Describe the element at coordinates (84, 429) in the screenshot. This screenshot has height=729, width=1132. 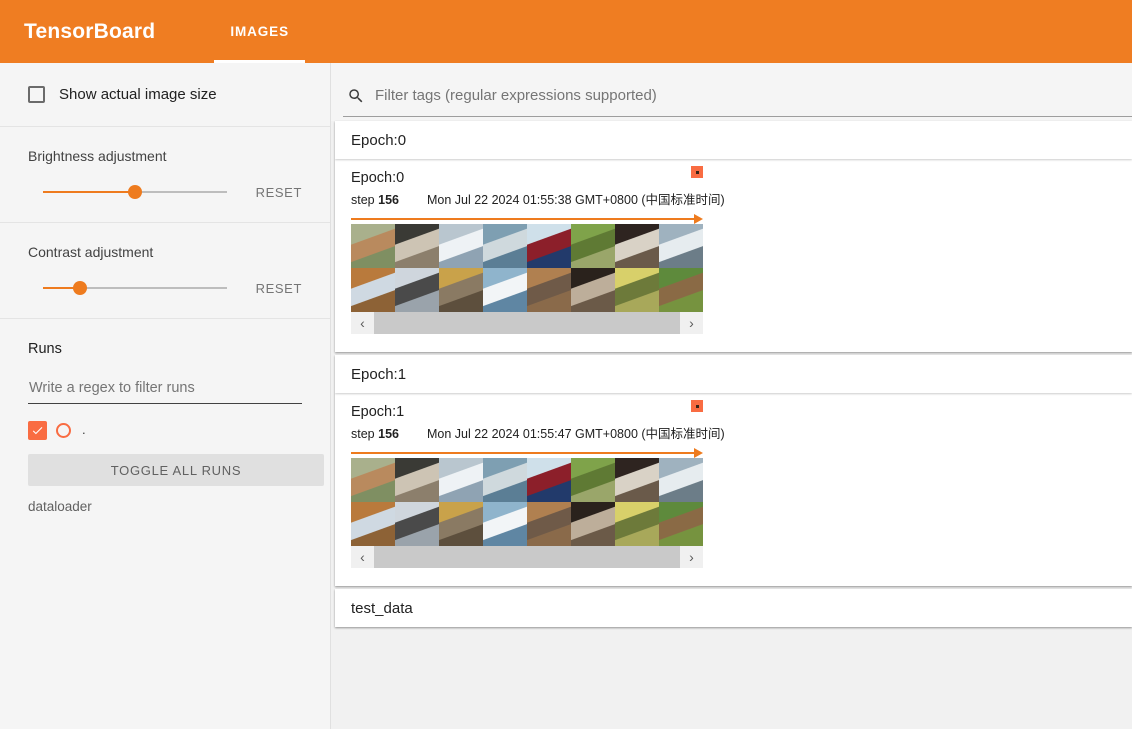
I see `run-item-label: .` at that location.